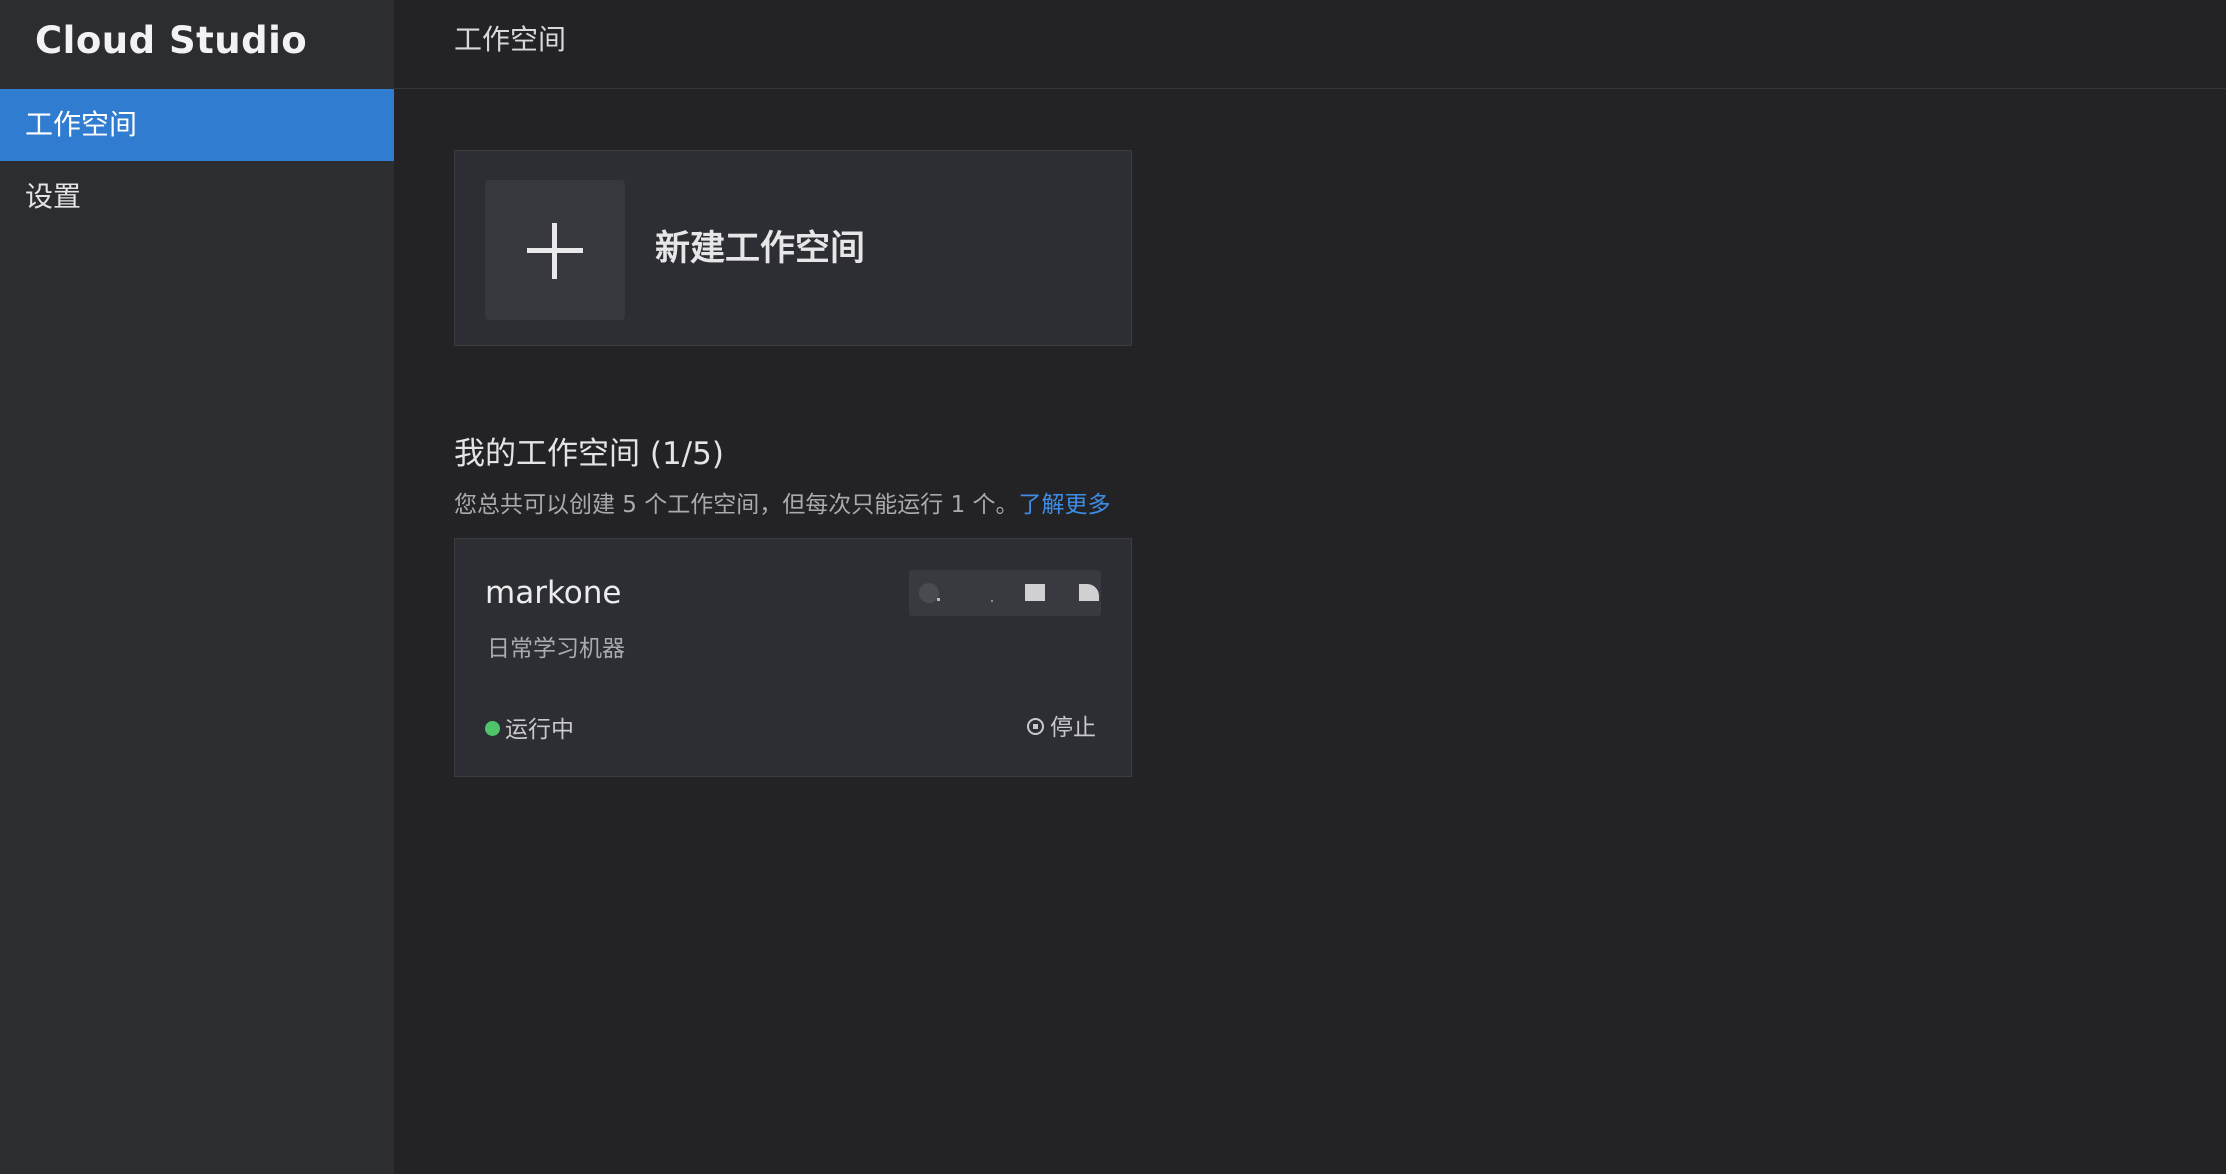  Describe the element at coordinates (1073, 728) in the screenshot. I see `stop-label: 停止` at that location.